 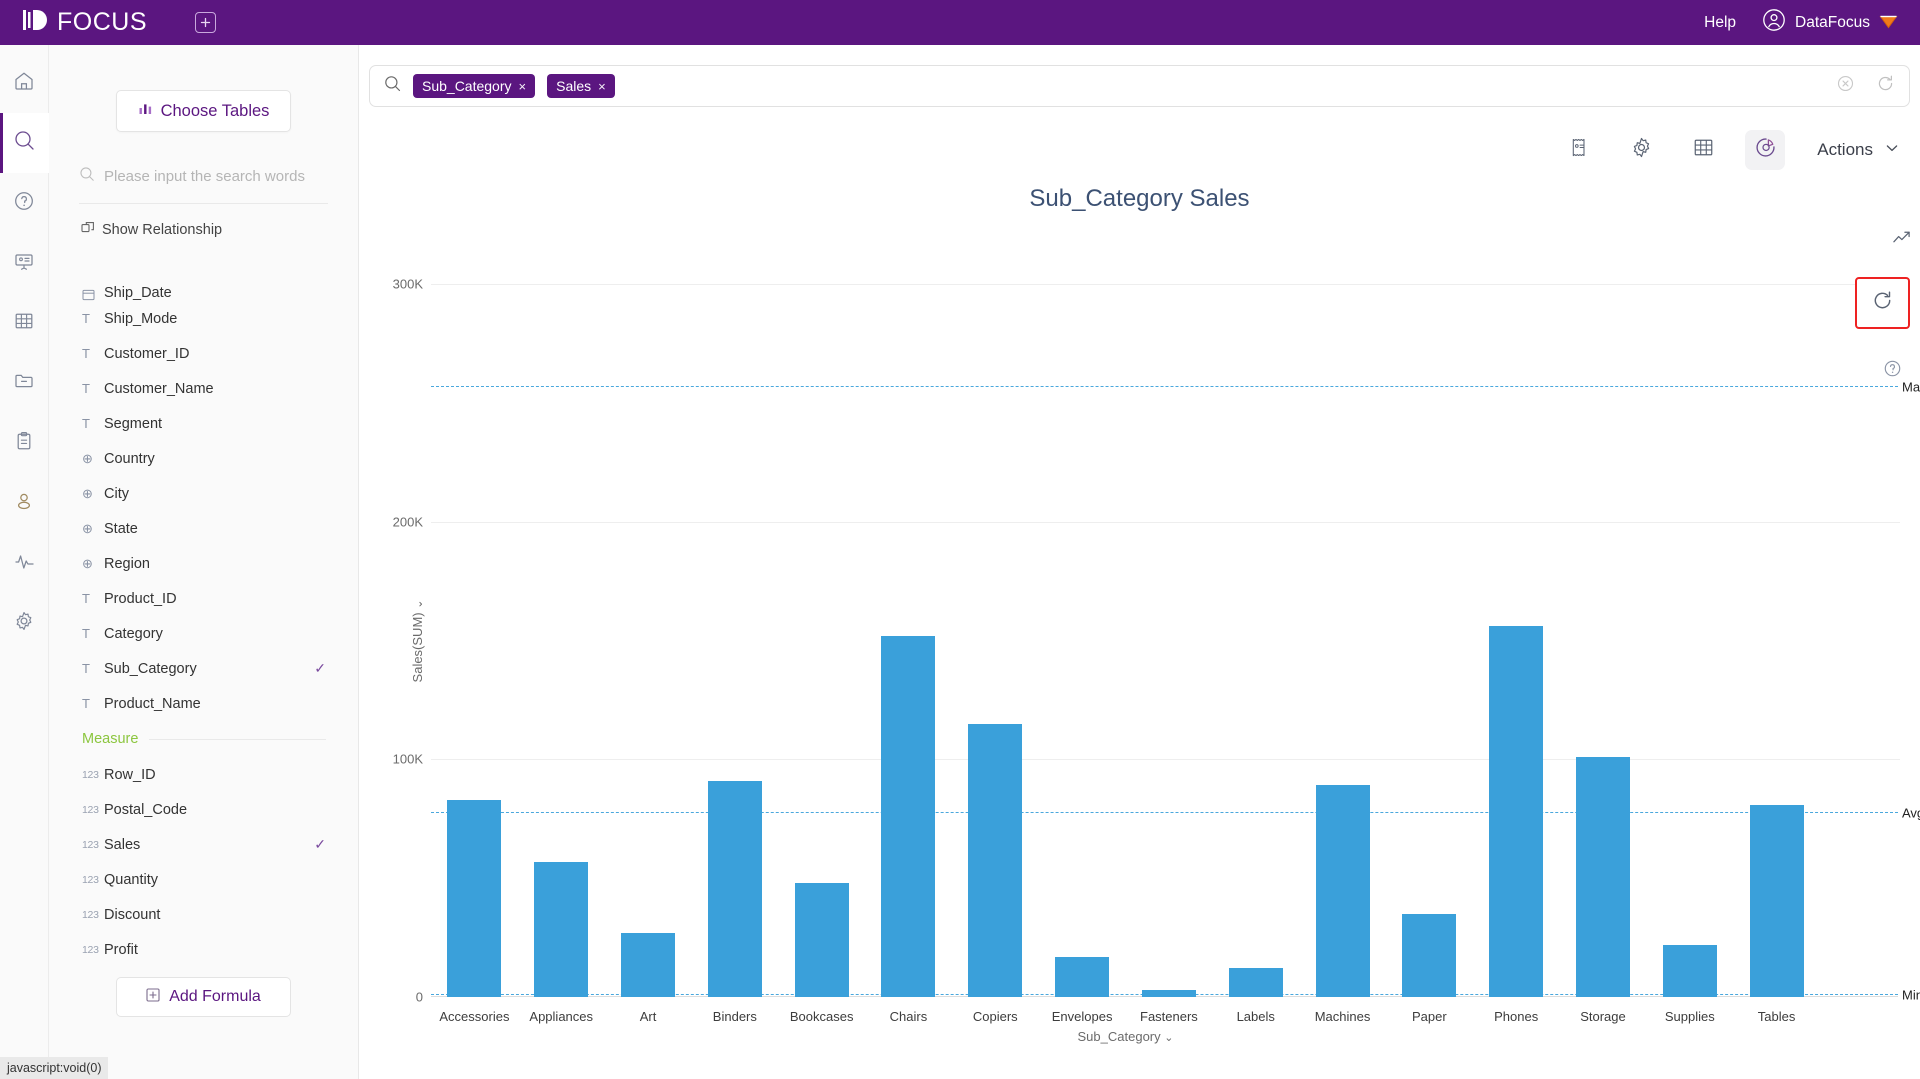 I want to click on rail-item-user, so click(x=24, y=503).